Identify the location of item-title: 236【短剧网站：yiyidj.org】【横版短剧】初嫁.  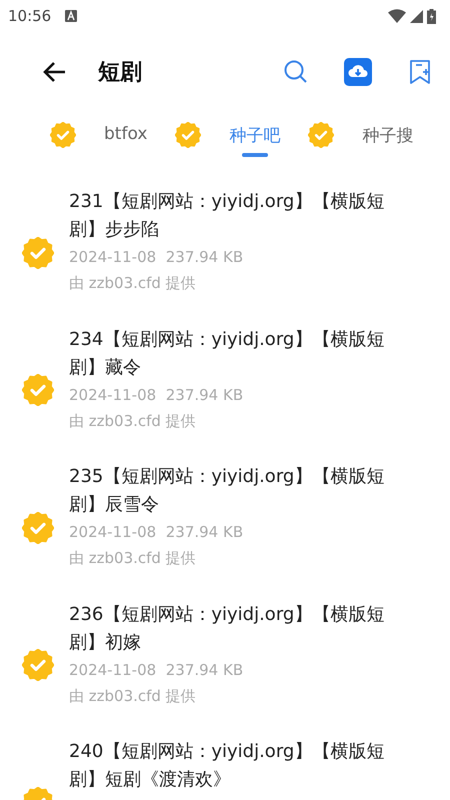
(244, 628).